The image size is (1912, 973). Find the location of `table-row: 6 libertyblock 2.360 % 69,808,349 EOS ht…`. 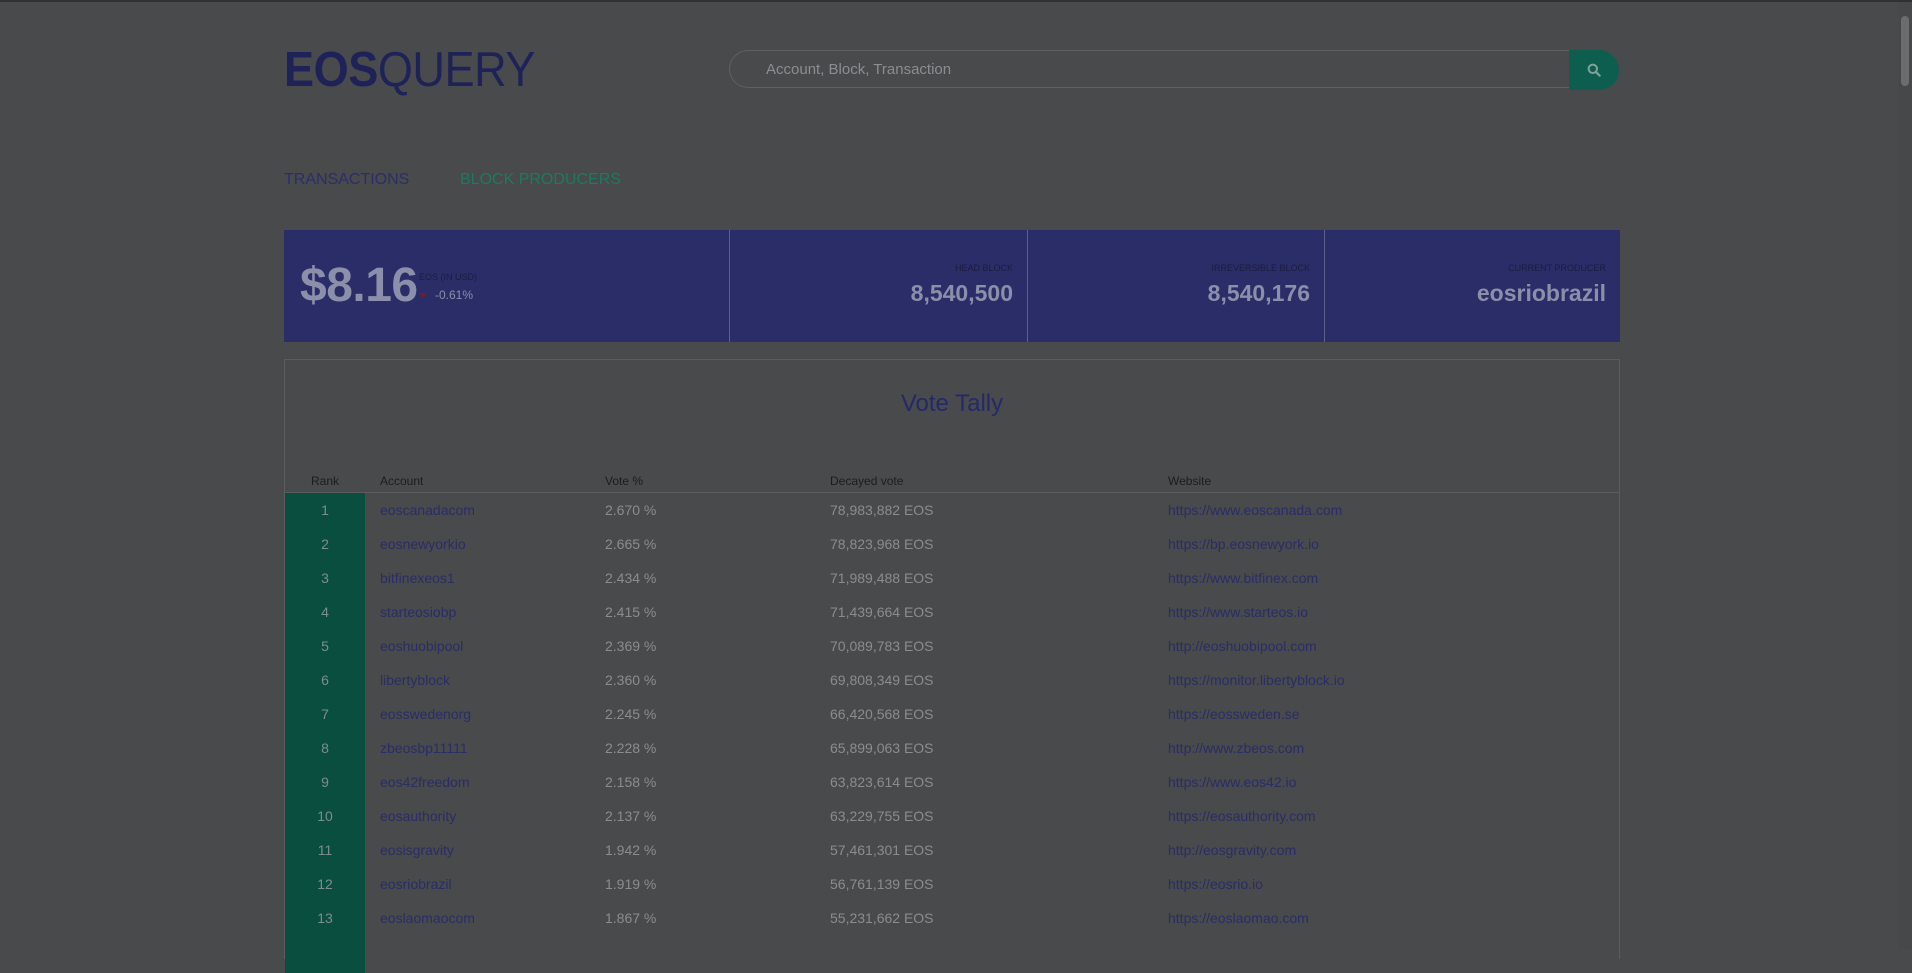

table-row: 6 libertyblock 2.360 % 69,808,349 EOS ht… is located at coordinates (952, 680).